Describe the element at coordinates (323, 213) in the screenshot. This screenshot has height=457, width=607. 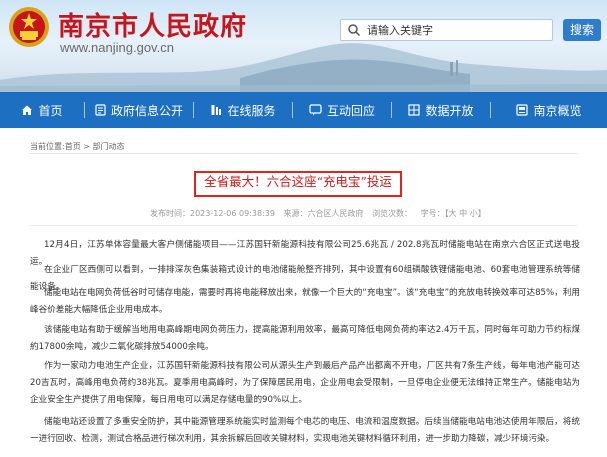
I see `article-source: 来源：六合区人民政府` at that location.